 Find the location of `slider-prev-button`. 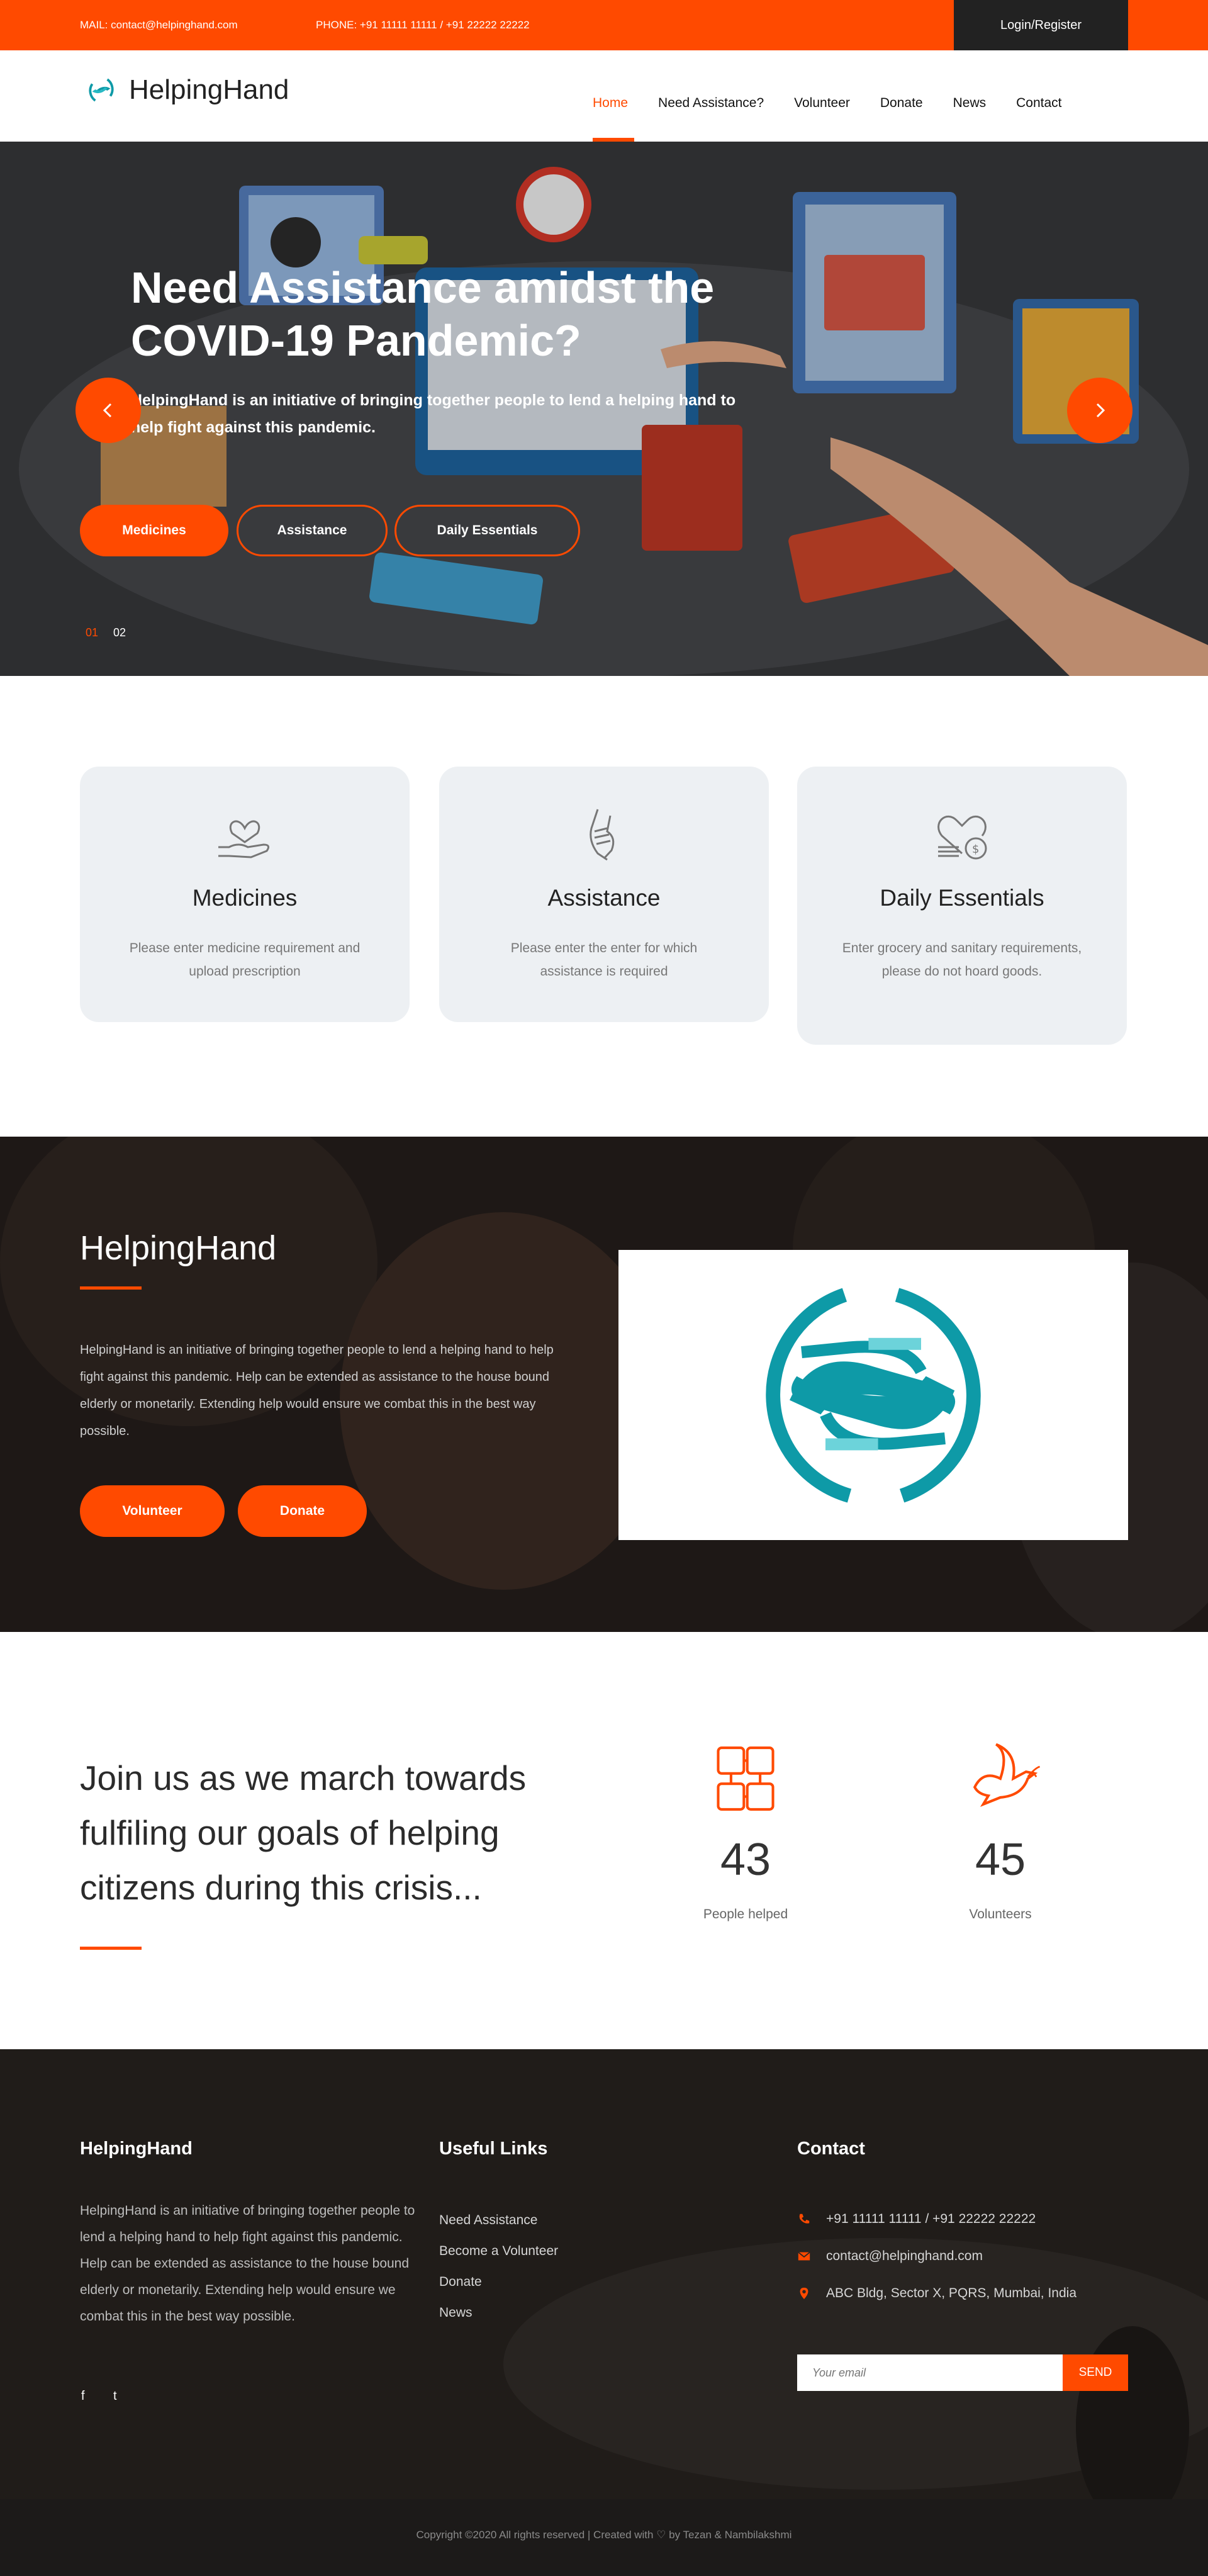

slider-prev-button is located at coordinates (108, 410).